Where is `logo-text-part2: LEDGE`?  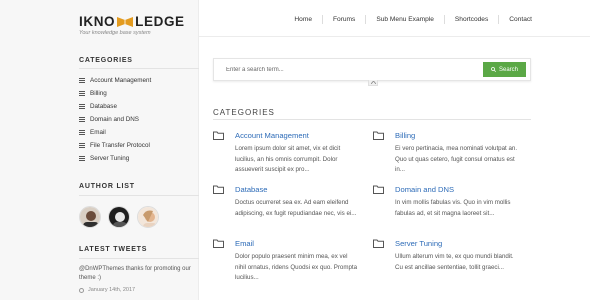
logo-text-part2: LEDGE is located at coordinates (160, 21).